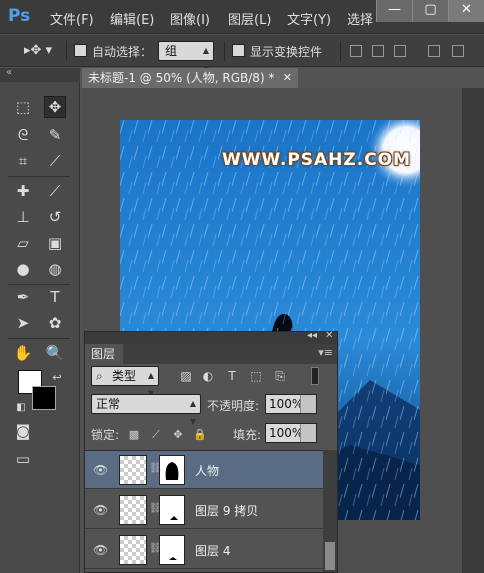 Image resolution: width=484 pixels, height=573 pixels. What do you see at coordinates (146, 410) in the screenshot?
I see `blend-mode-dropdown: 正常 ▲ ▼` at bounding box center [146, 410].